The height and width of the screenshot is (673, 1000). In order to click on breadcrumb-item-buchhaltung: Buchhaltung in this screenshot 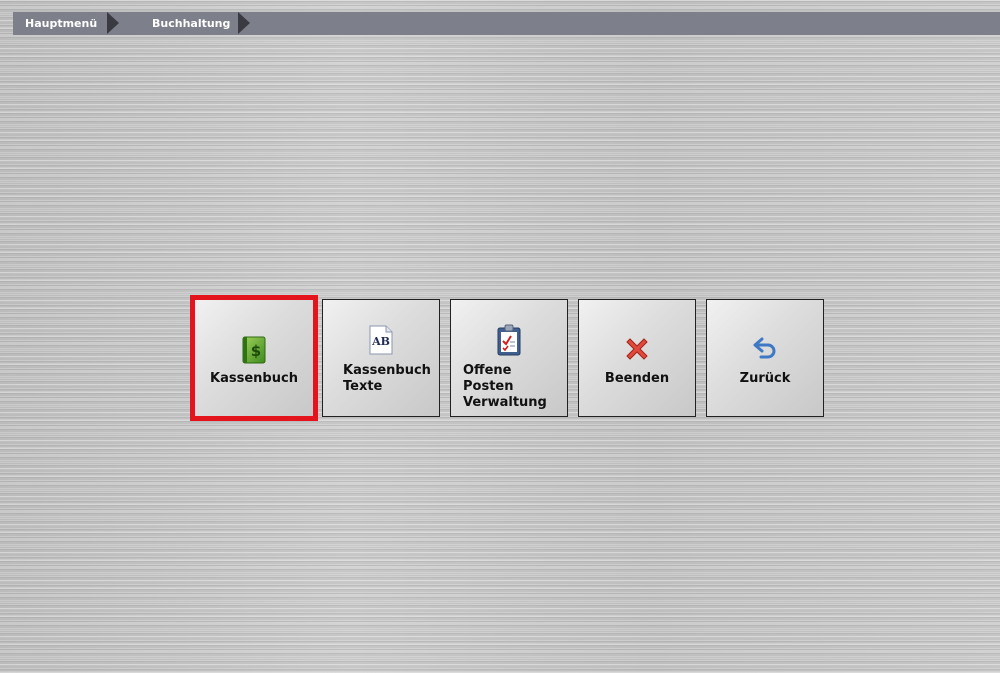, I will do `click(191, 23)`.